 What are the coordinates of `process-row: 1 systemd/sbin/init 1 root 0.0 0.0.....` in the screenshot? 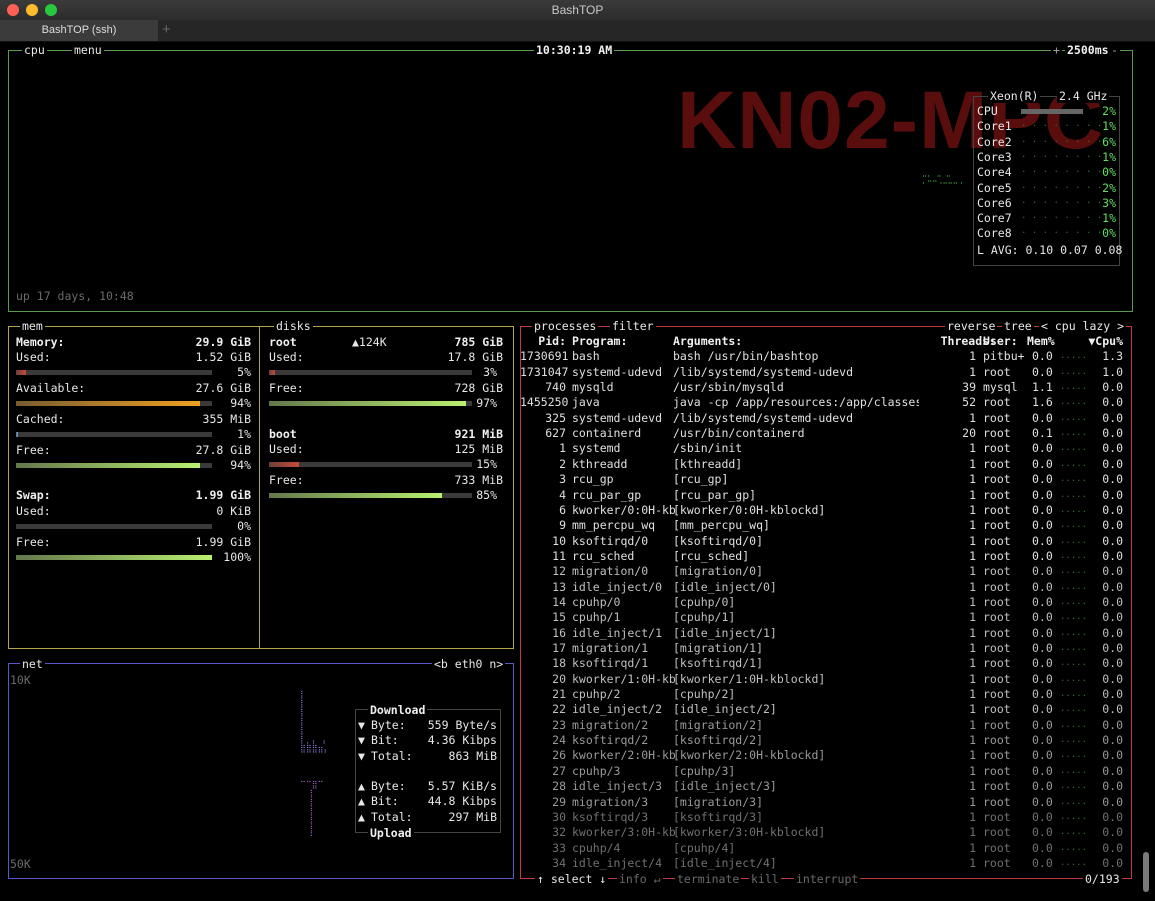 It's located at (826, 448).